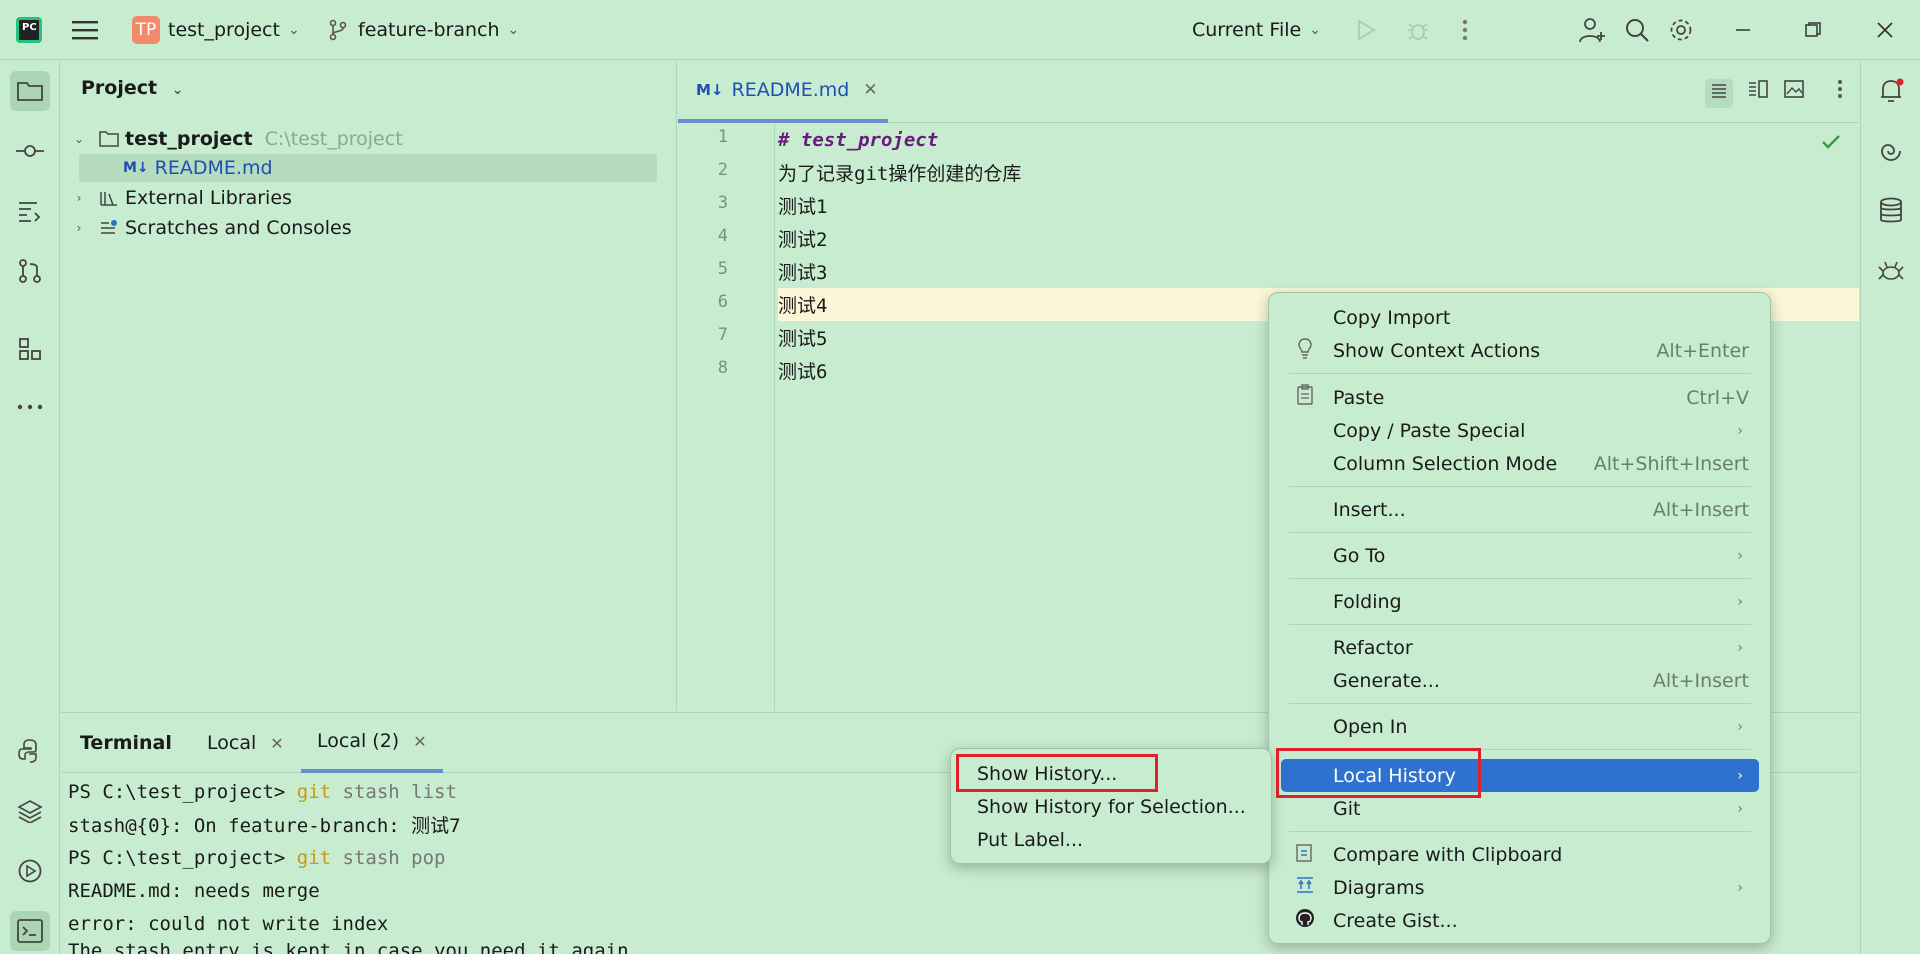  I want to click on editor-tab-bar: M↓ README.md ✕, so click(1268, 92).